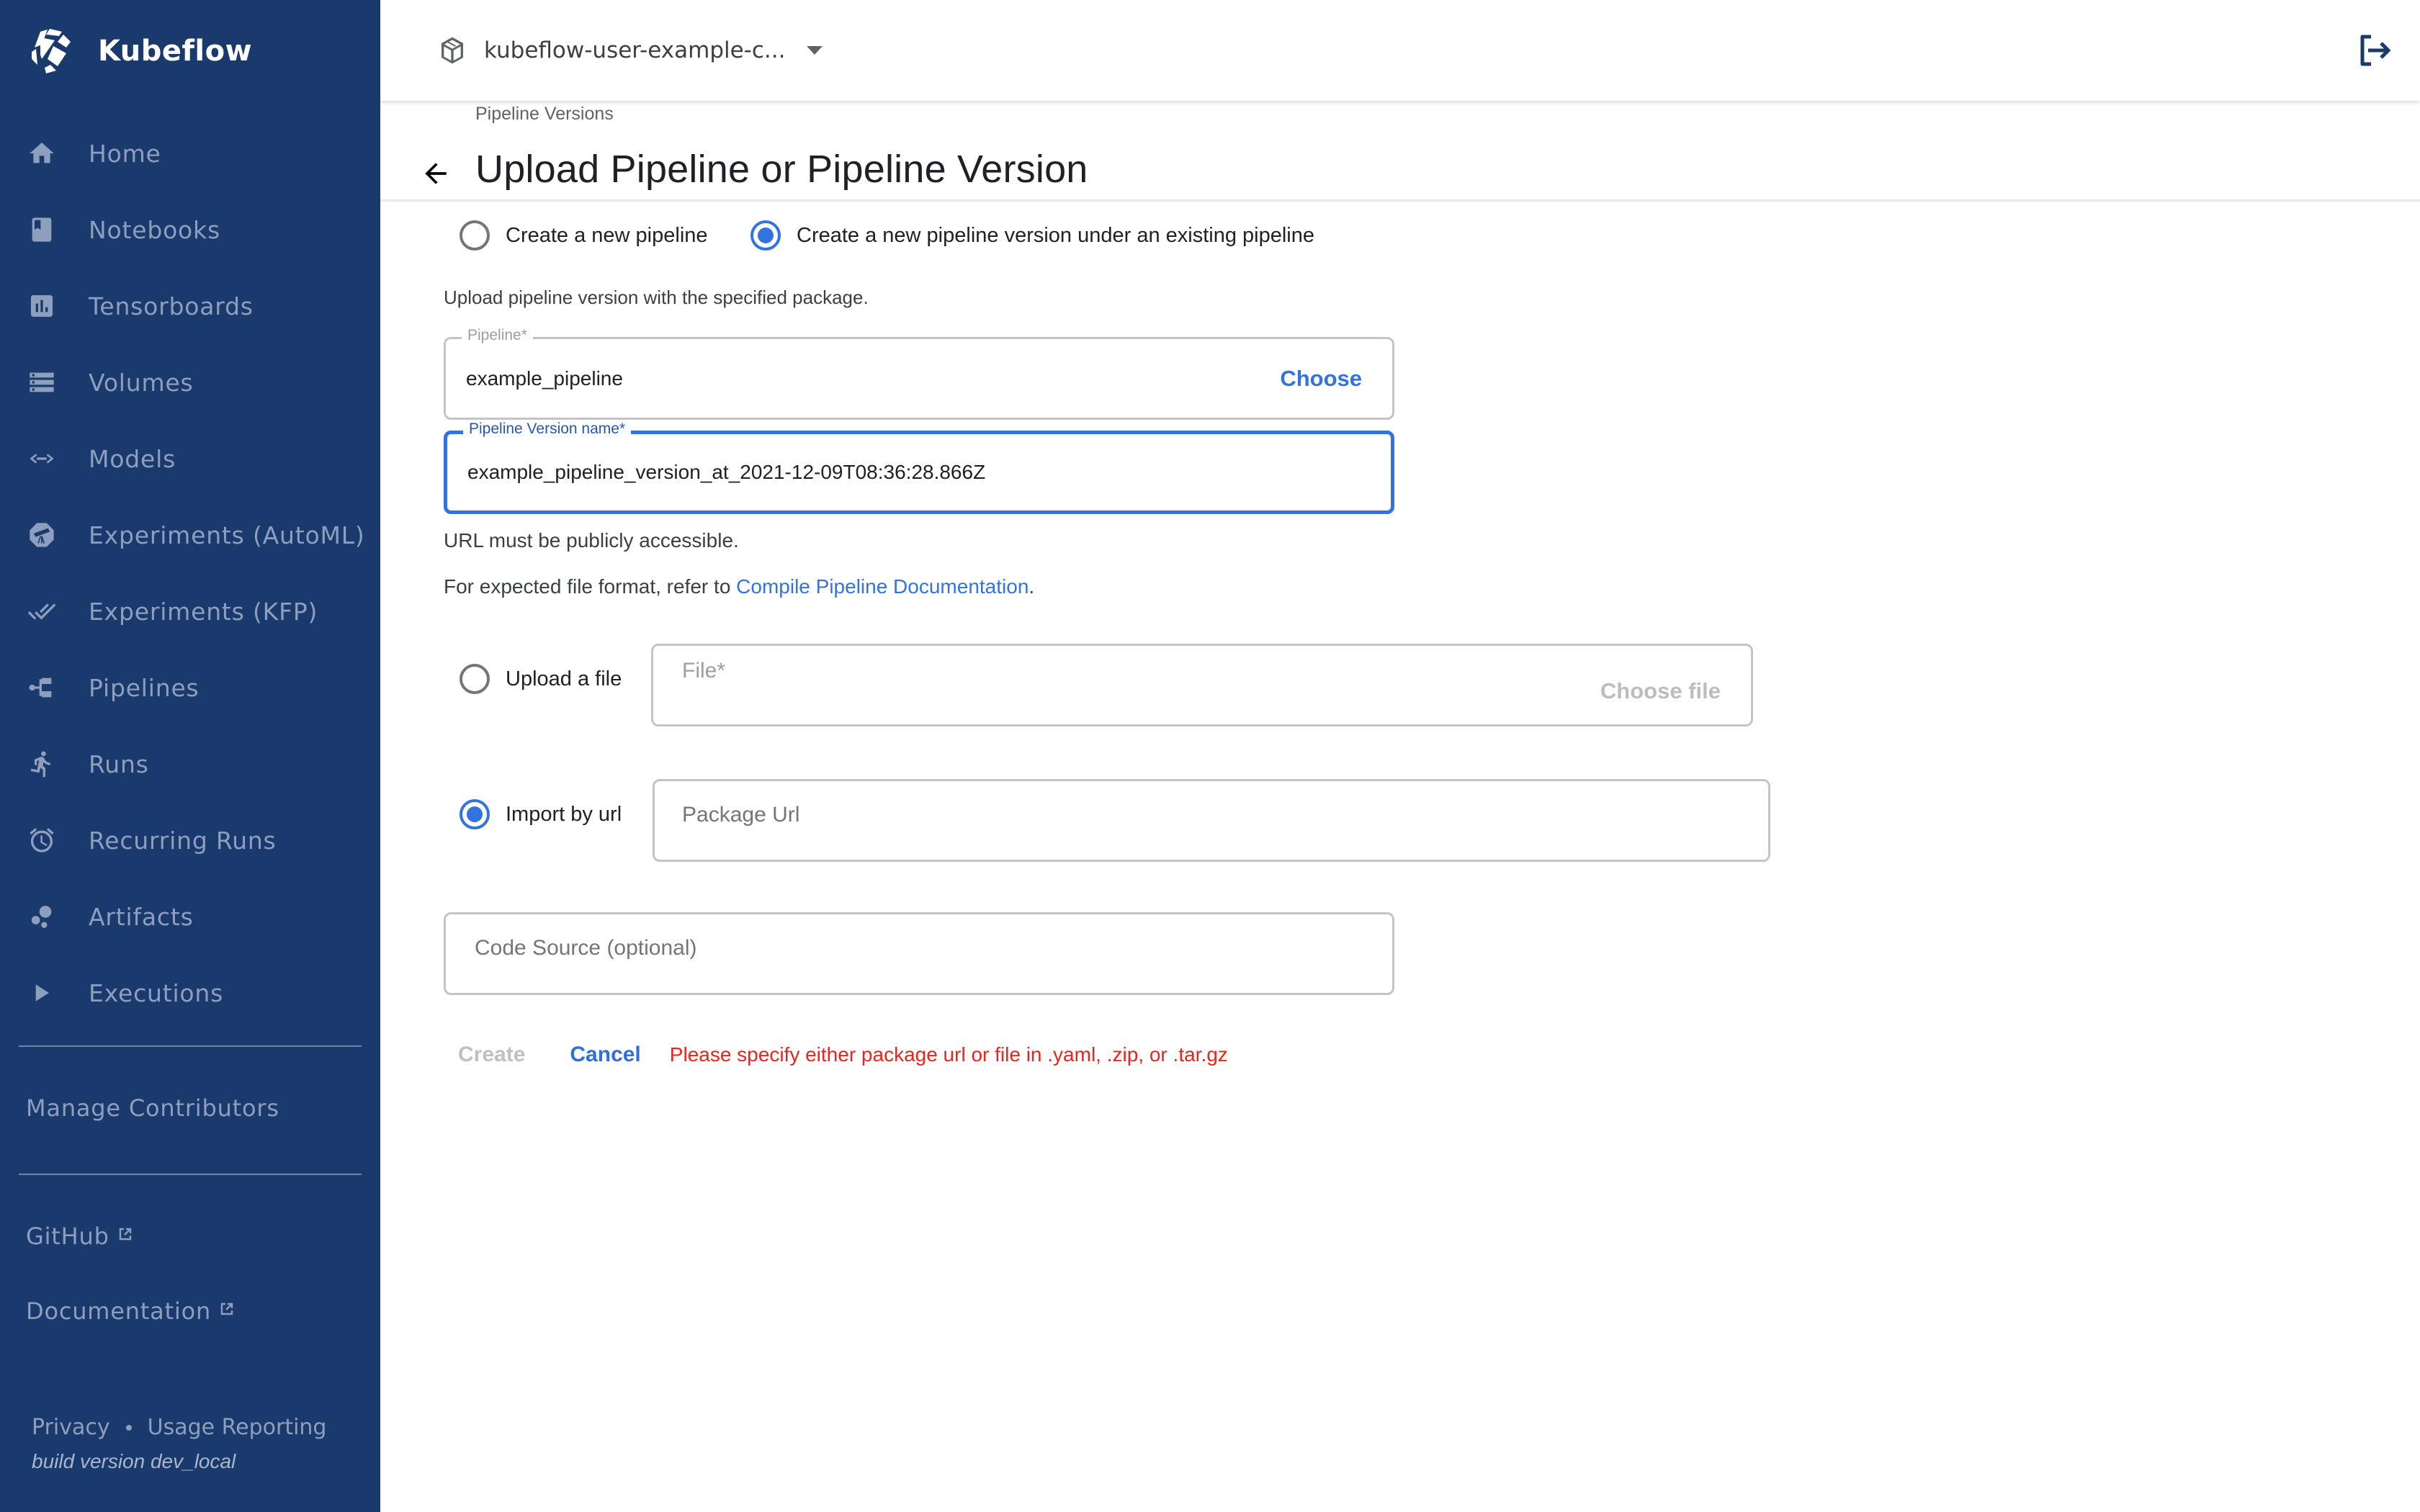 This screenshot has height=1512, width=2420. I want to click on pipeline-field-value: example_pipeline, so click(544, 378).